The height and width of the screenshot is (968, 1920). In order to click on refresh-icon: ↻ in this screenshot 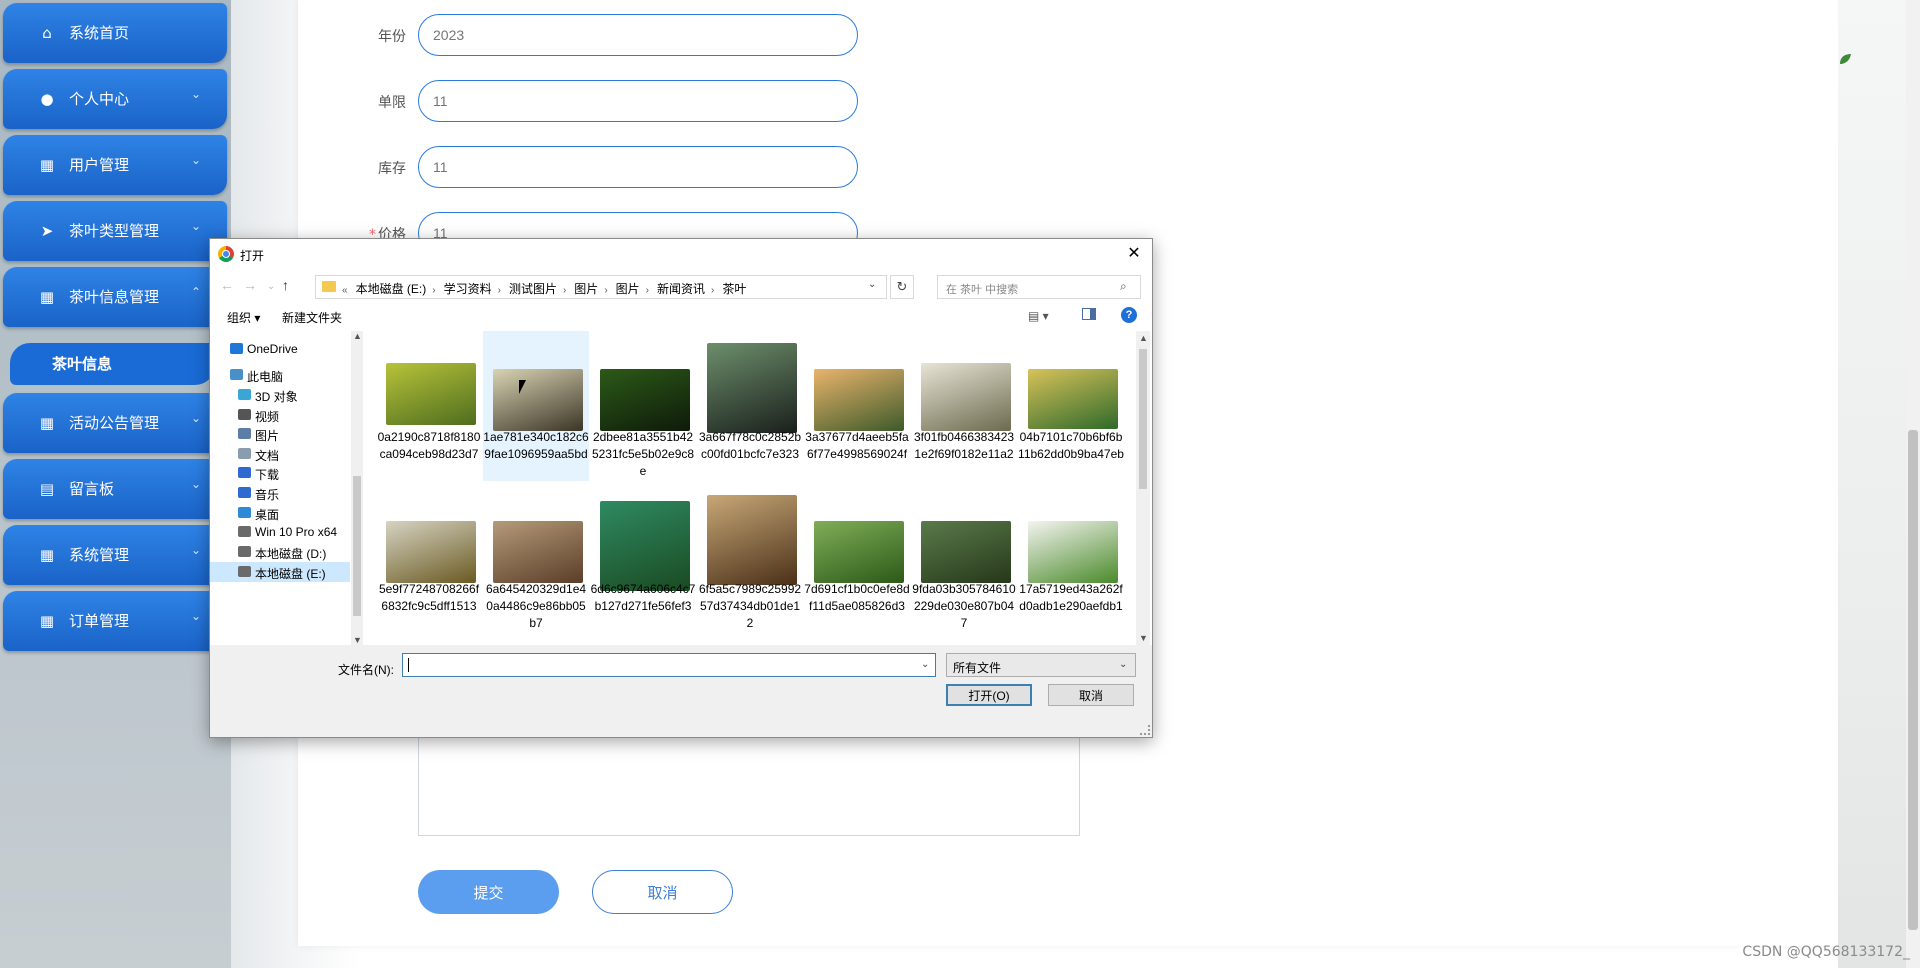, I will do `click(902, 287)`.